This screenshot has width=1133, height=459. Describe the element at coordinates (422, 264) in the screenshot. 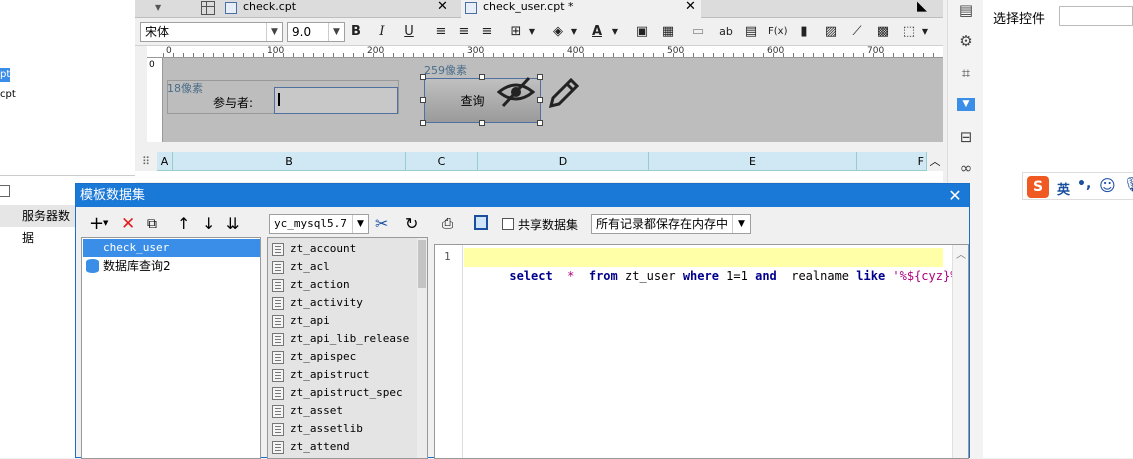

I see `scrollbar-thumb` at that location.